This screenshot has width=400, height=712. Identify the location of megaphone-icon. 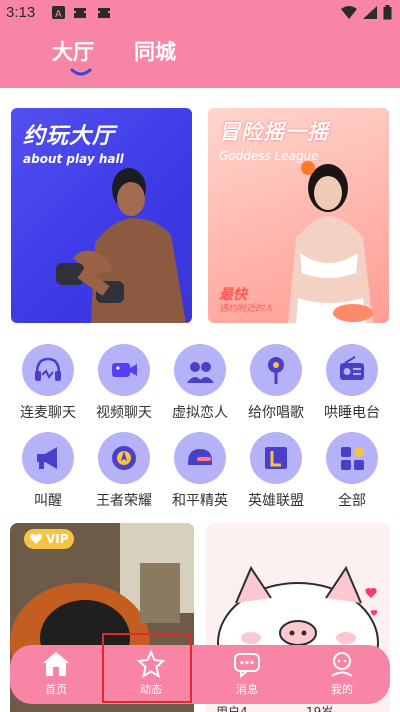
(48, 458).